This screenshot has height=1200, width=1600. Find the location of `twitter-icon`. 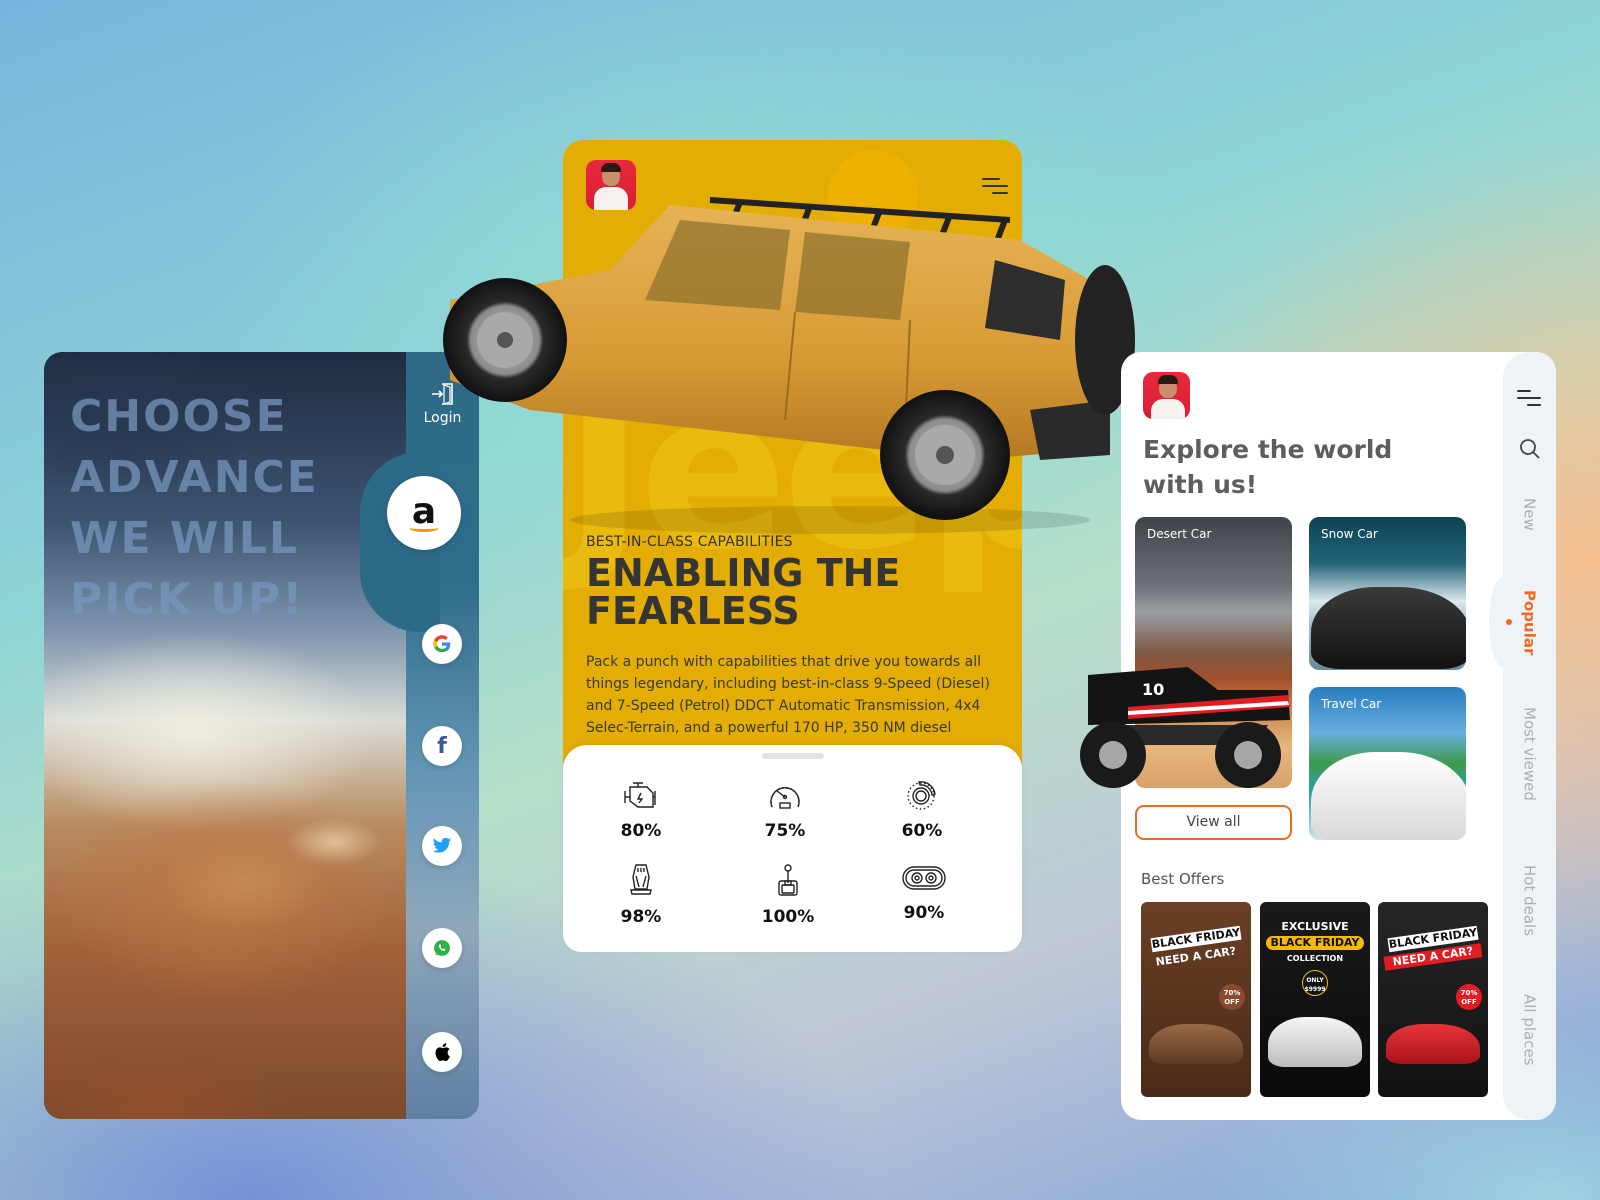

twitter-icon is located at coordinates (442, 845).